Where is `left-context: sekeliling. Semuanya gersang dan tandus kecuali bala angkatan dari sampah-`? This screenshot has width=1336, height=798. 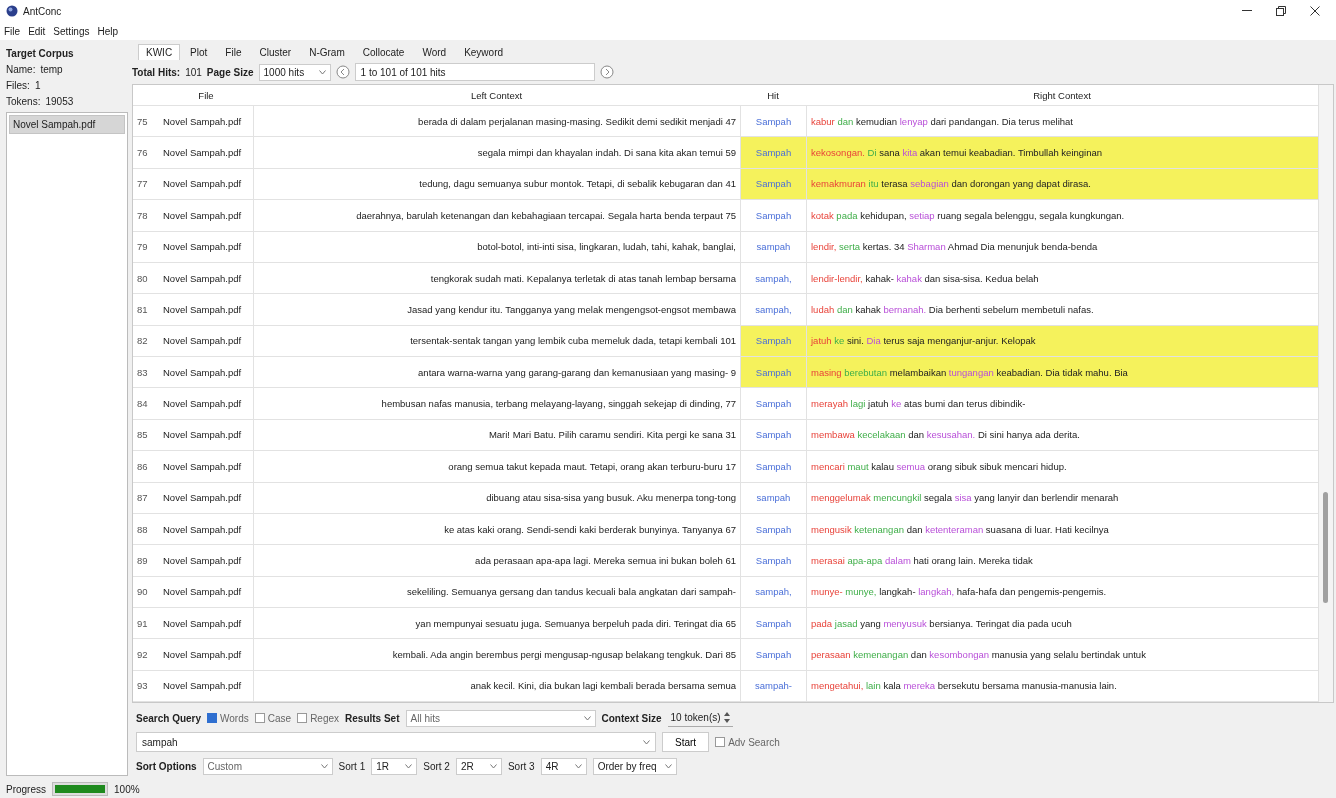 left-context: sekeliling. Semuanya gersang dan tandus kecuali bala angkatan dari sampah- is located at coordinates (496, 591).